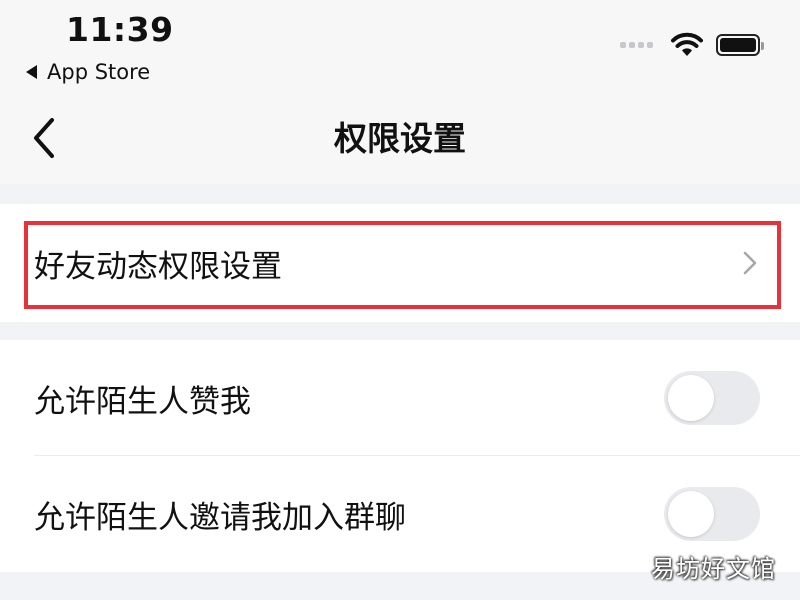 This screenshot has height=600, width=800. Describe the element at coordinates (99, 72) in the screenshot. I see `back-app-label: App Store` at that location.